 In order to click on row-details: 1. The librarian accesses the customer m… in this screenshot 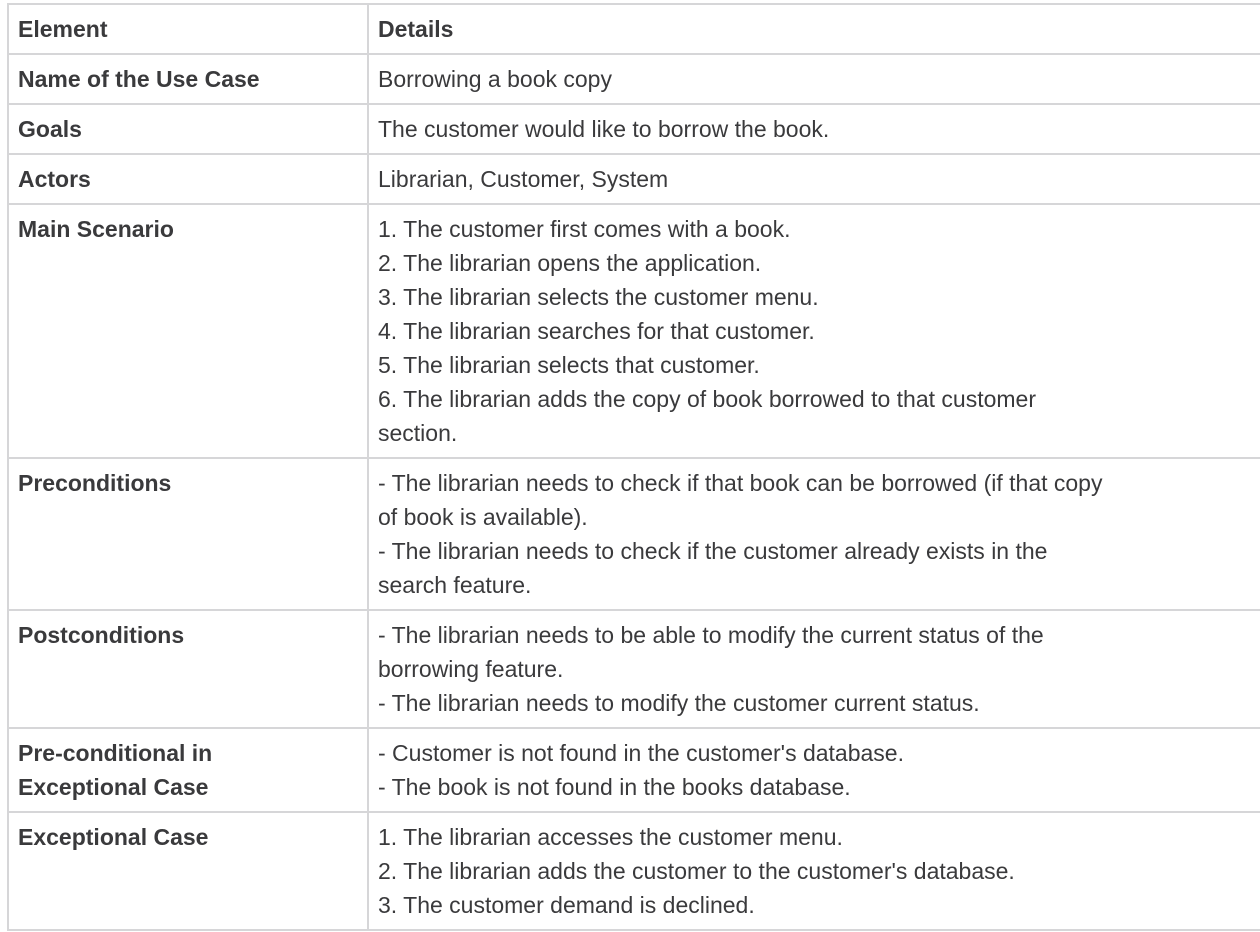, I will do `click(813, 871)`.